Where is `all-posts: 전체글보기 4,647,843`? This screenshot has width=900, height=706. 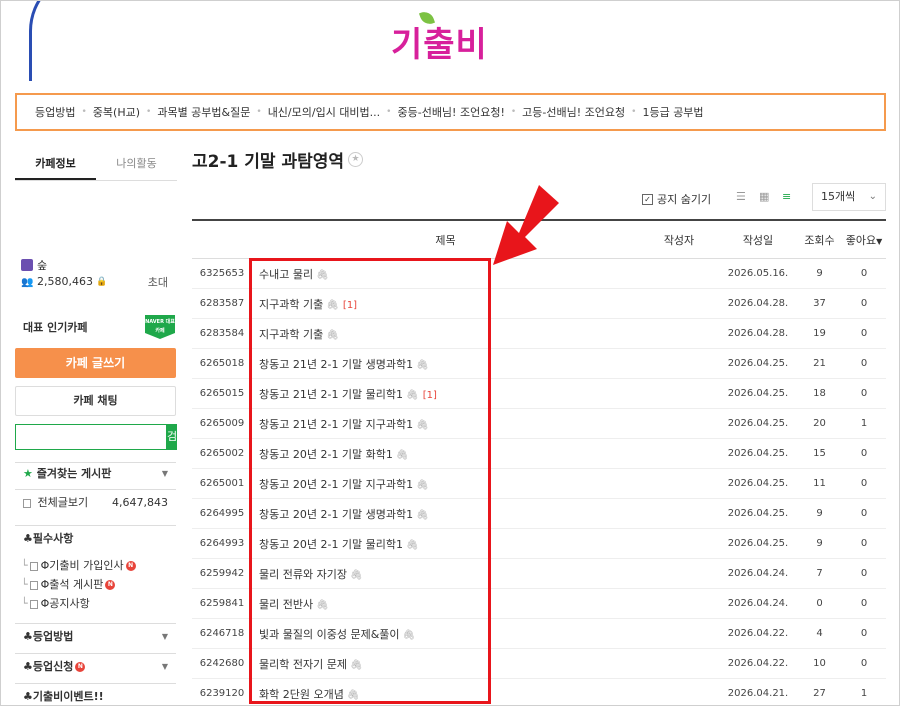 all-posts: 전체글보기 4,647,843 is located at coordinates (95, 500).